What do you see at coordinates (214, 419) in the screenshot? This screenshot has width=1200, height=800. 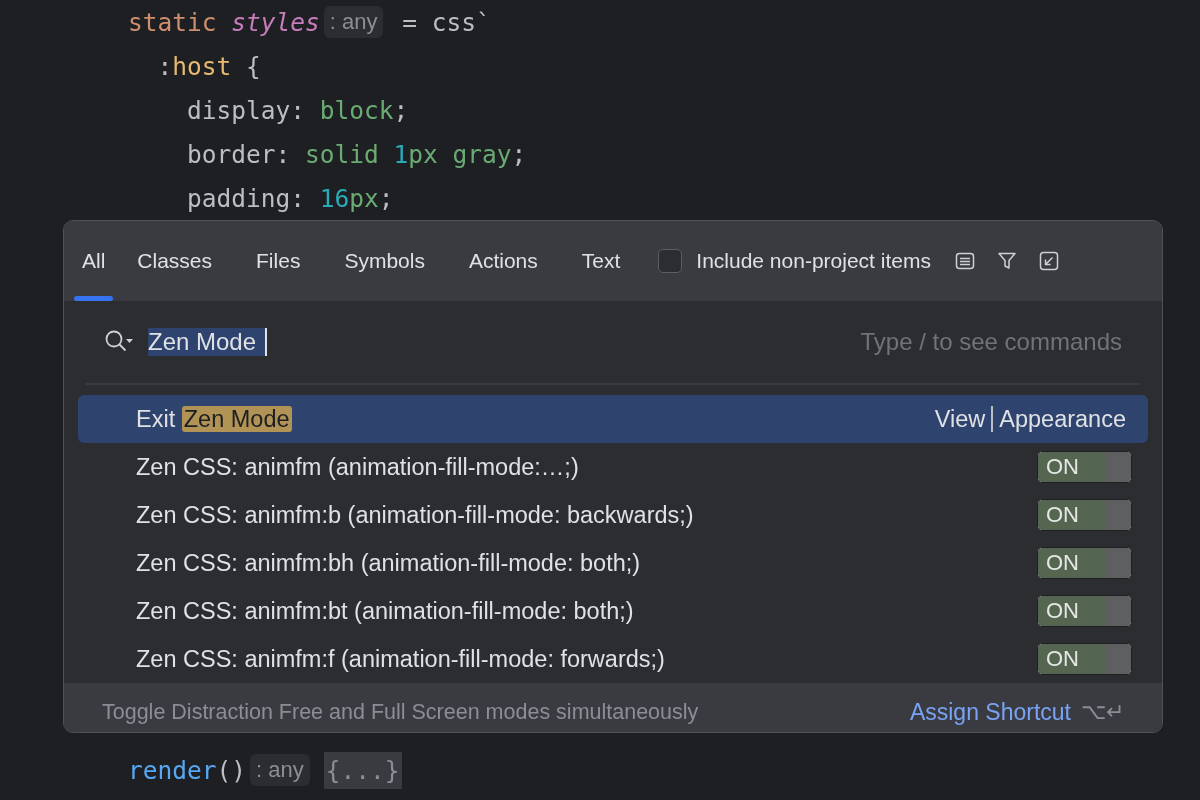 I see `result-label: Exit Zen Mode` at bounding box center [214, 419].